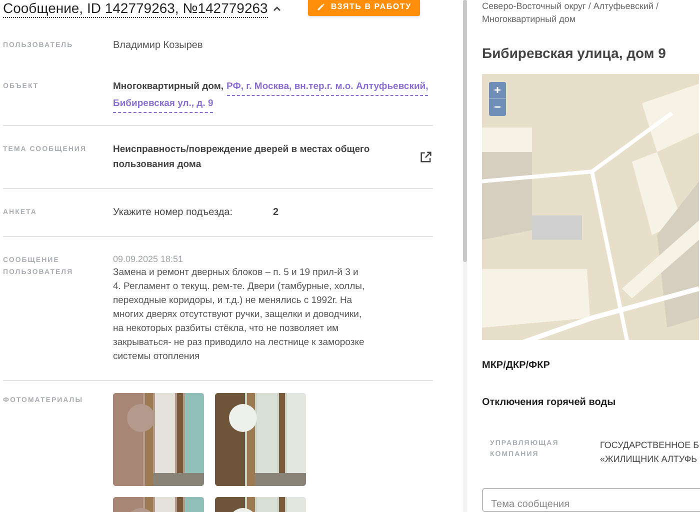 This screenshot has width=700, height=512. What do you see at coordinates (173, 213) in the screenshot?
I see `survey-question: Укажите номер подъезда:` at bounding box center [173, 213].